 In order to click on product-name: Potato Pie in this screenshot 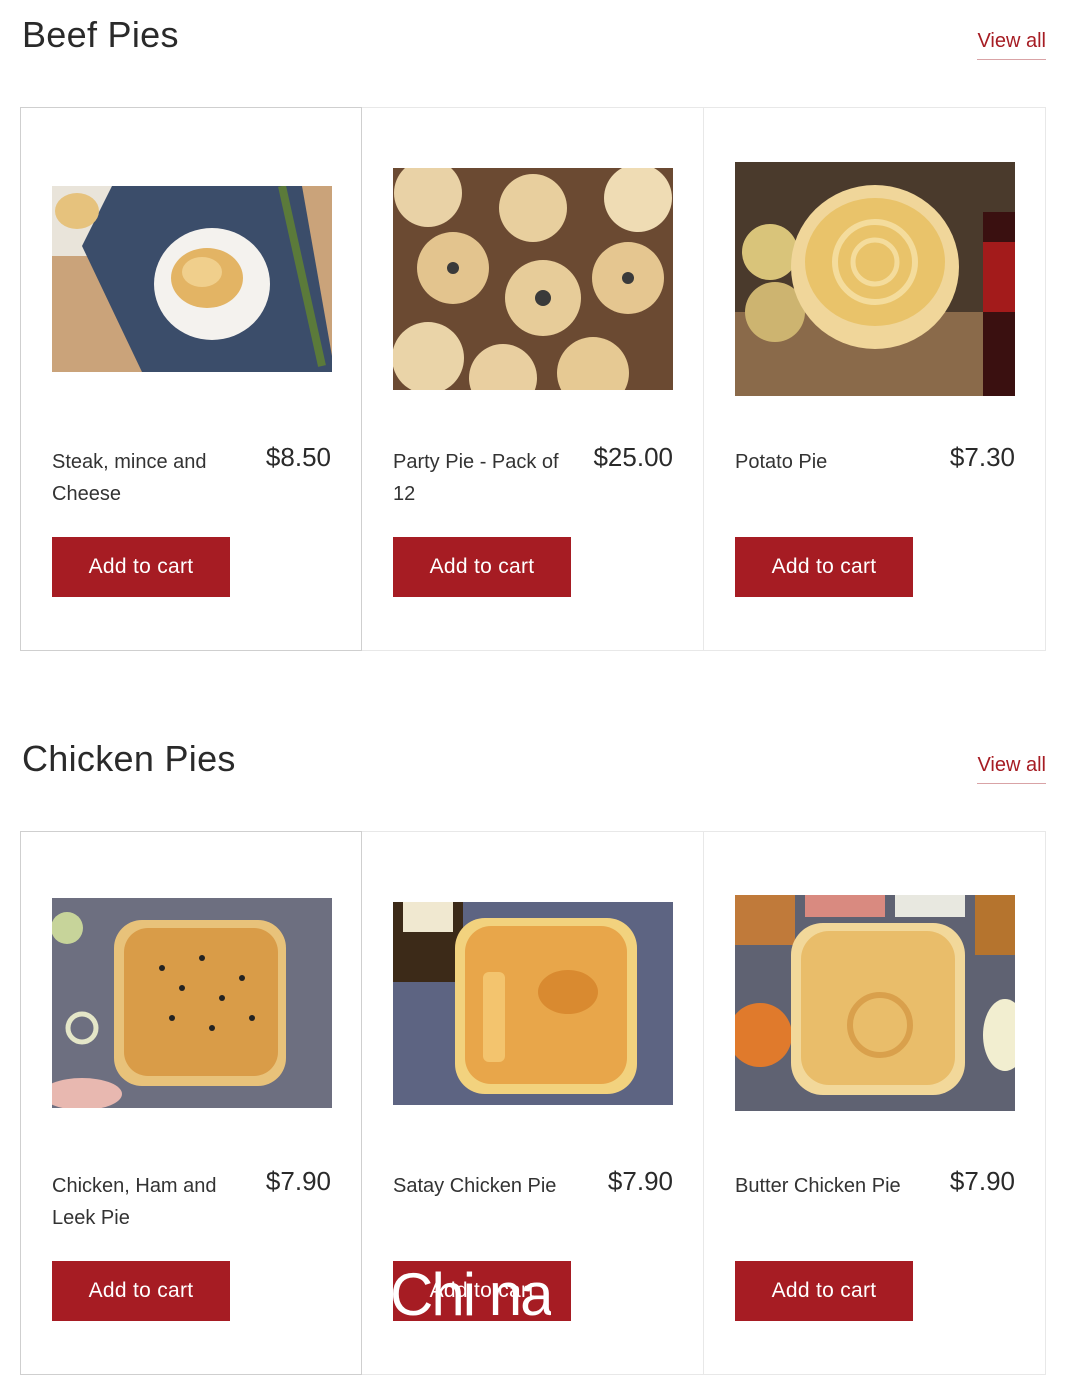, I will do `click(820, 462)`.